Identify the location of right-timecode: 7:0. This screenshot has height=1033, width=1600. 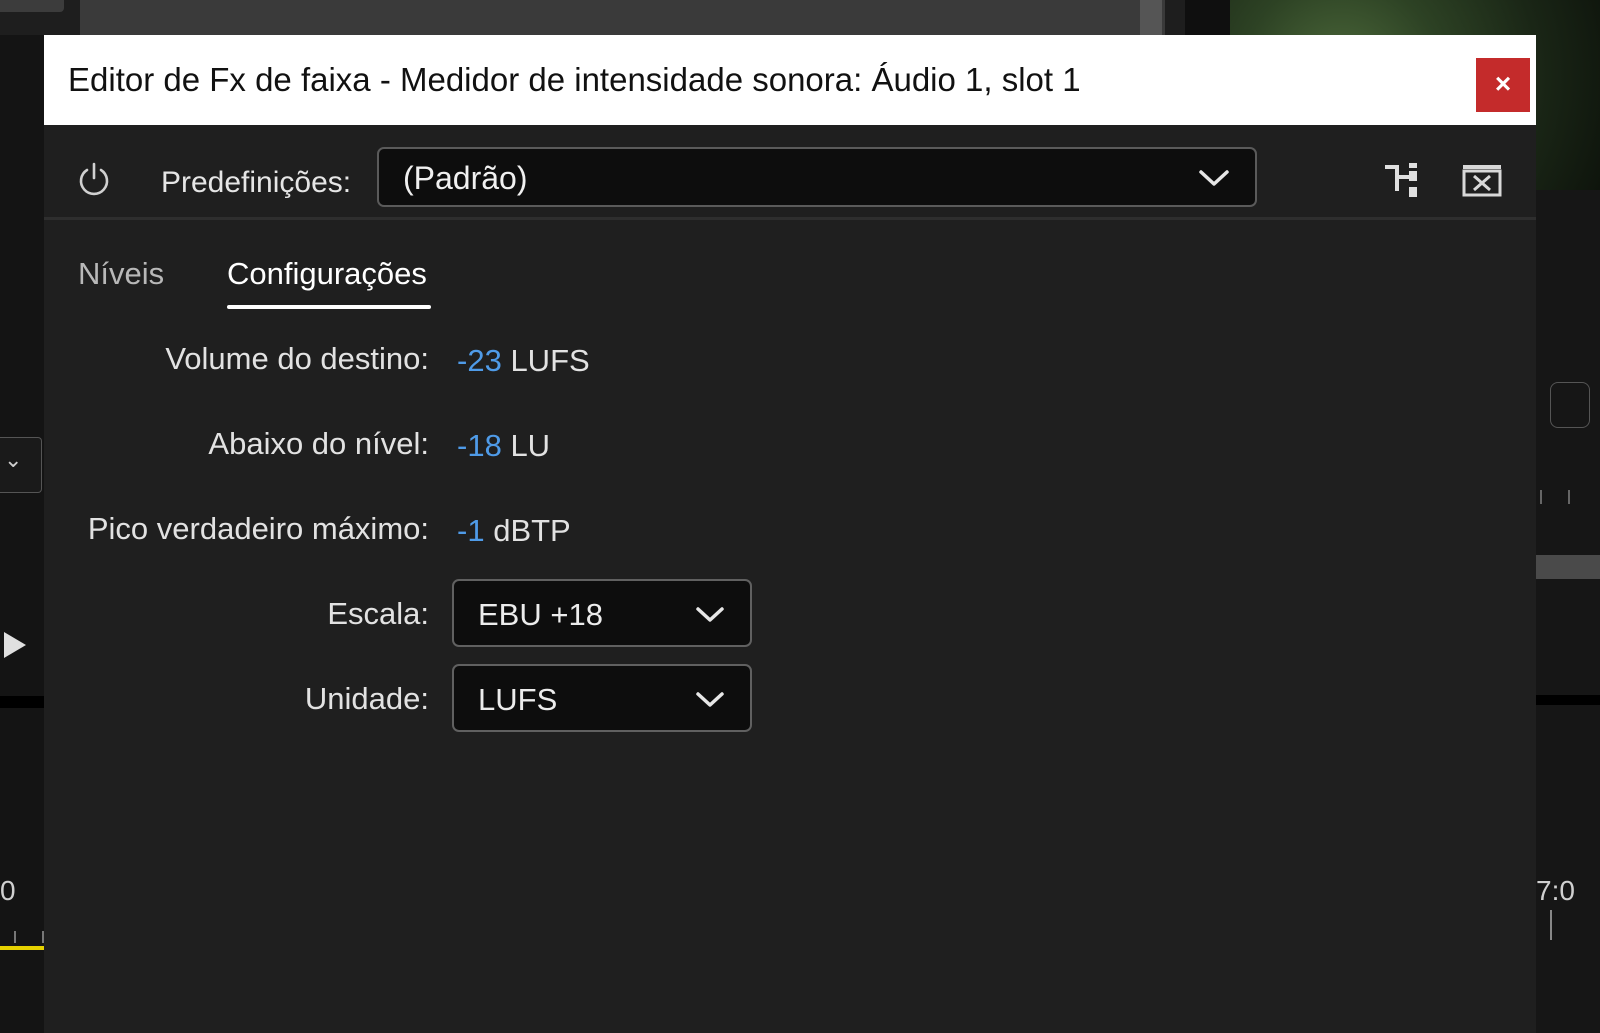
(1555, 890).